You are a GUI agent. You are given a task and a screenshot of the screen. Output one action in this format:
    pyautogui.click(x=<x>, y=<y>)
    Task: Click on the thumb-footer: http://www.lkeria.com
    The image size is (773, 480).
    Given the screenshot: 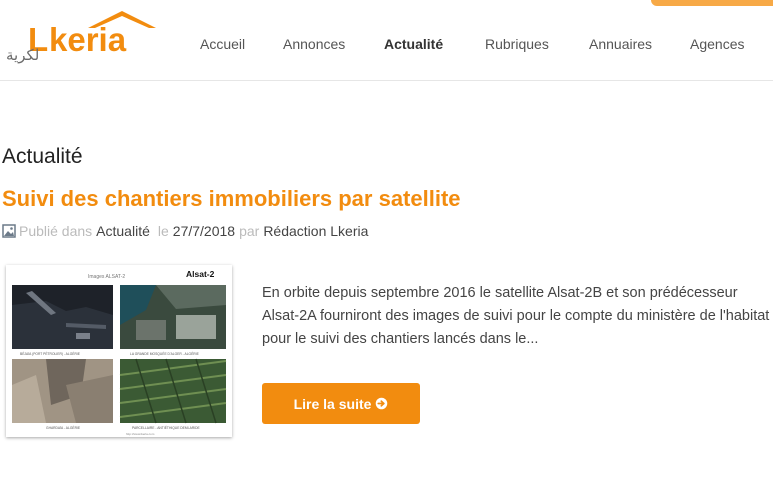 What is the action you would take?
    pyautogui.click(x=140, y=434)
    